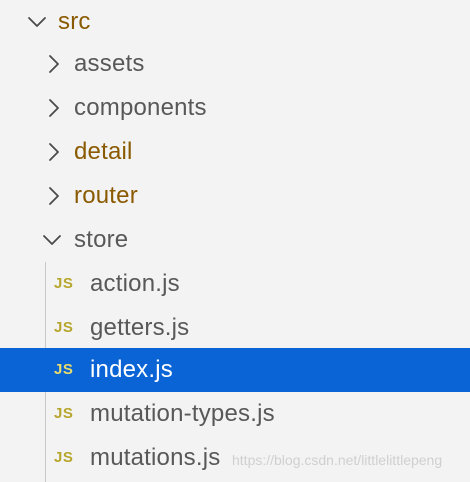 Image resolution: width=470 pixels, height=482 pixels. What do you see at coordinates (182, 413) in the screenshot?
I see `file-label: mutation-types.js` at bounding box center [182, 413].